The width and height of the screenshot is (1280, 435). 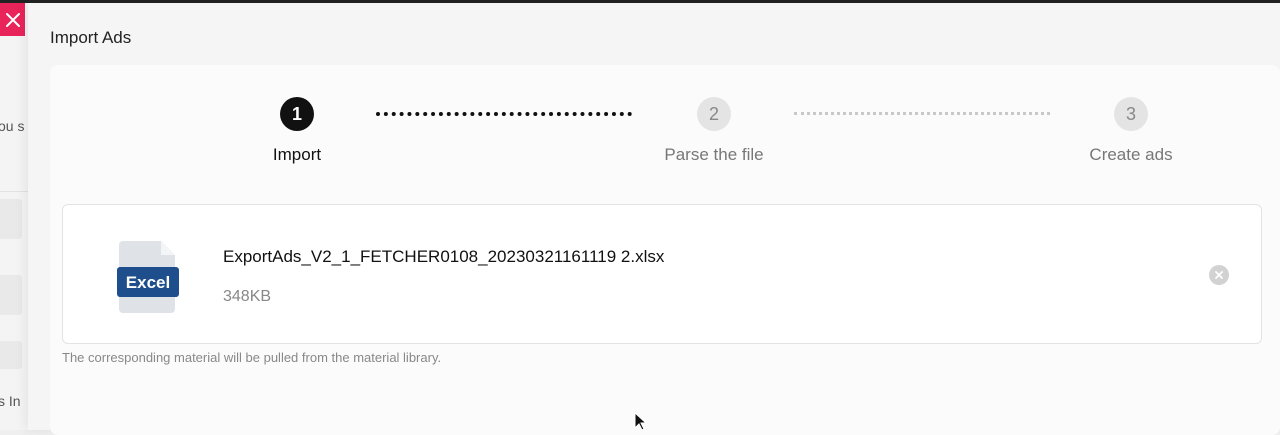 I want to click on step-2-indicator: 2, so click(x=714, y=114).